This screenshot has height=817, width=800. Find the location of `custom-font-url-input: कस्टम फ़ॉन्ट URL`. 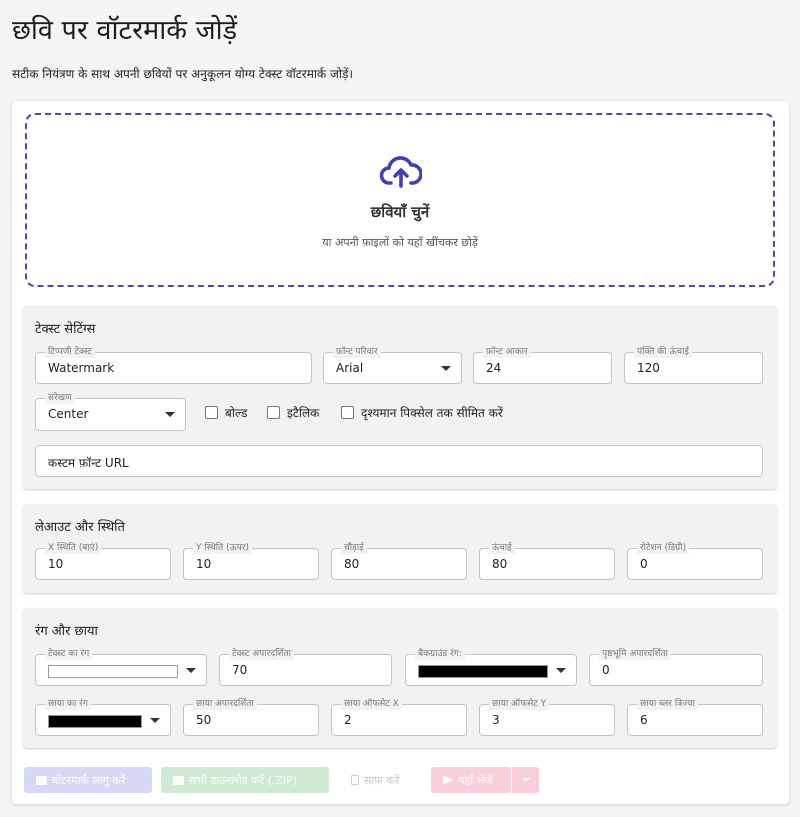

custom-font-url-input: कस्टम फ़ॉन्ट URL is located at coordinates (399, 461).